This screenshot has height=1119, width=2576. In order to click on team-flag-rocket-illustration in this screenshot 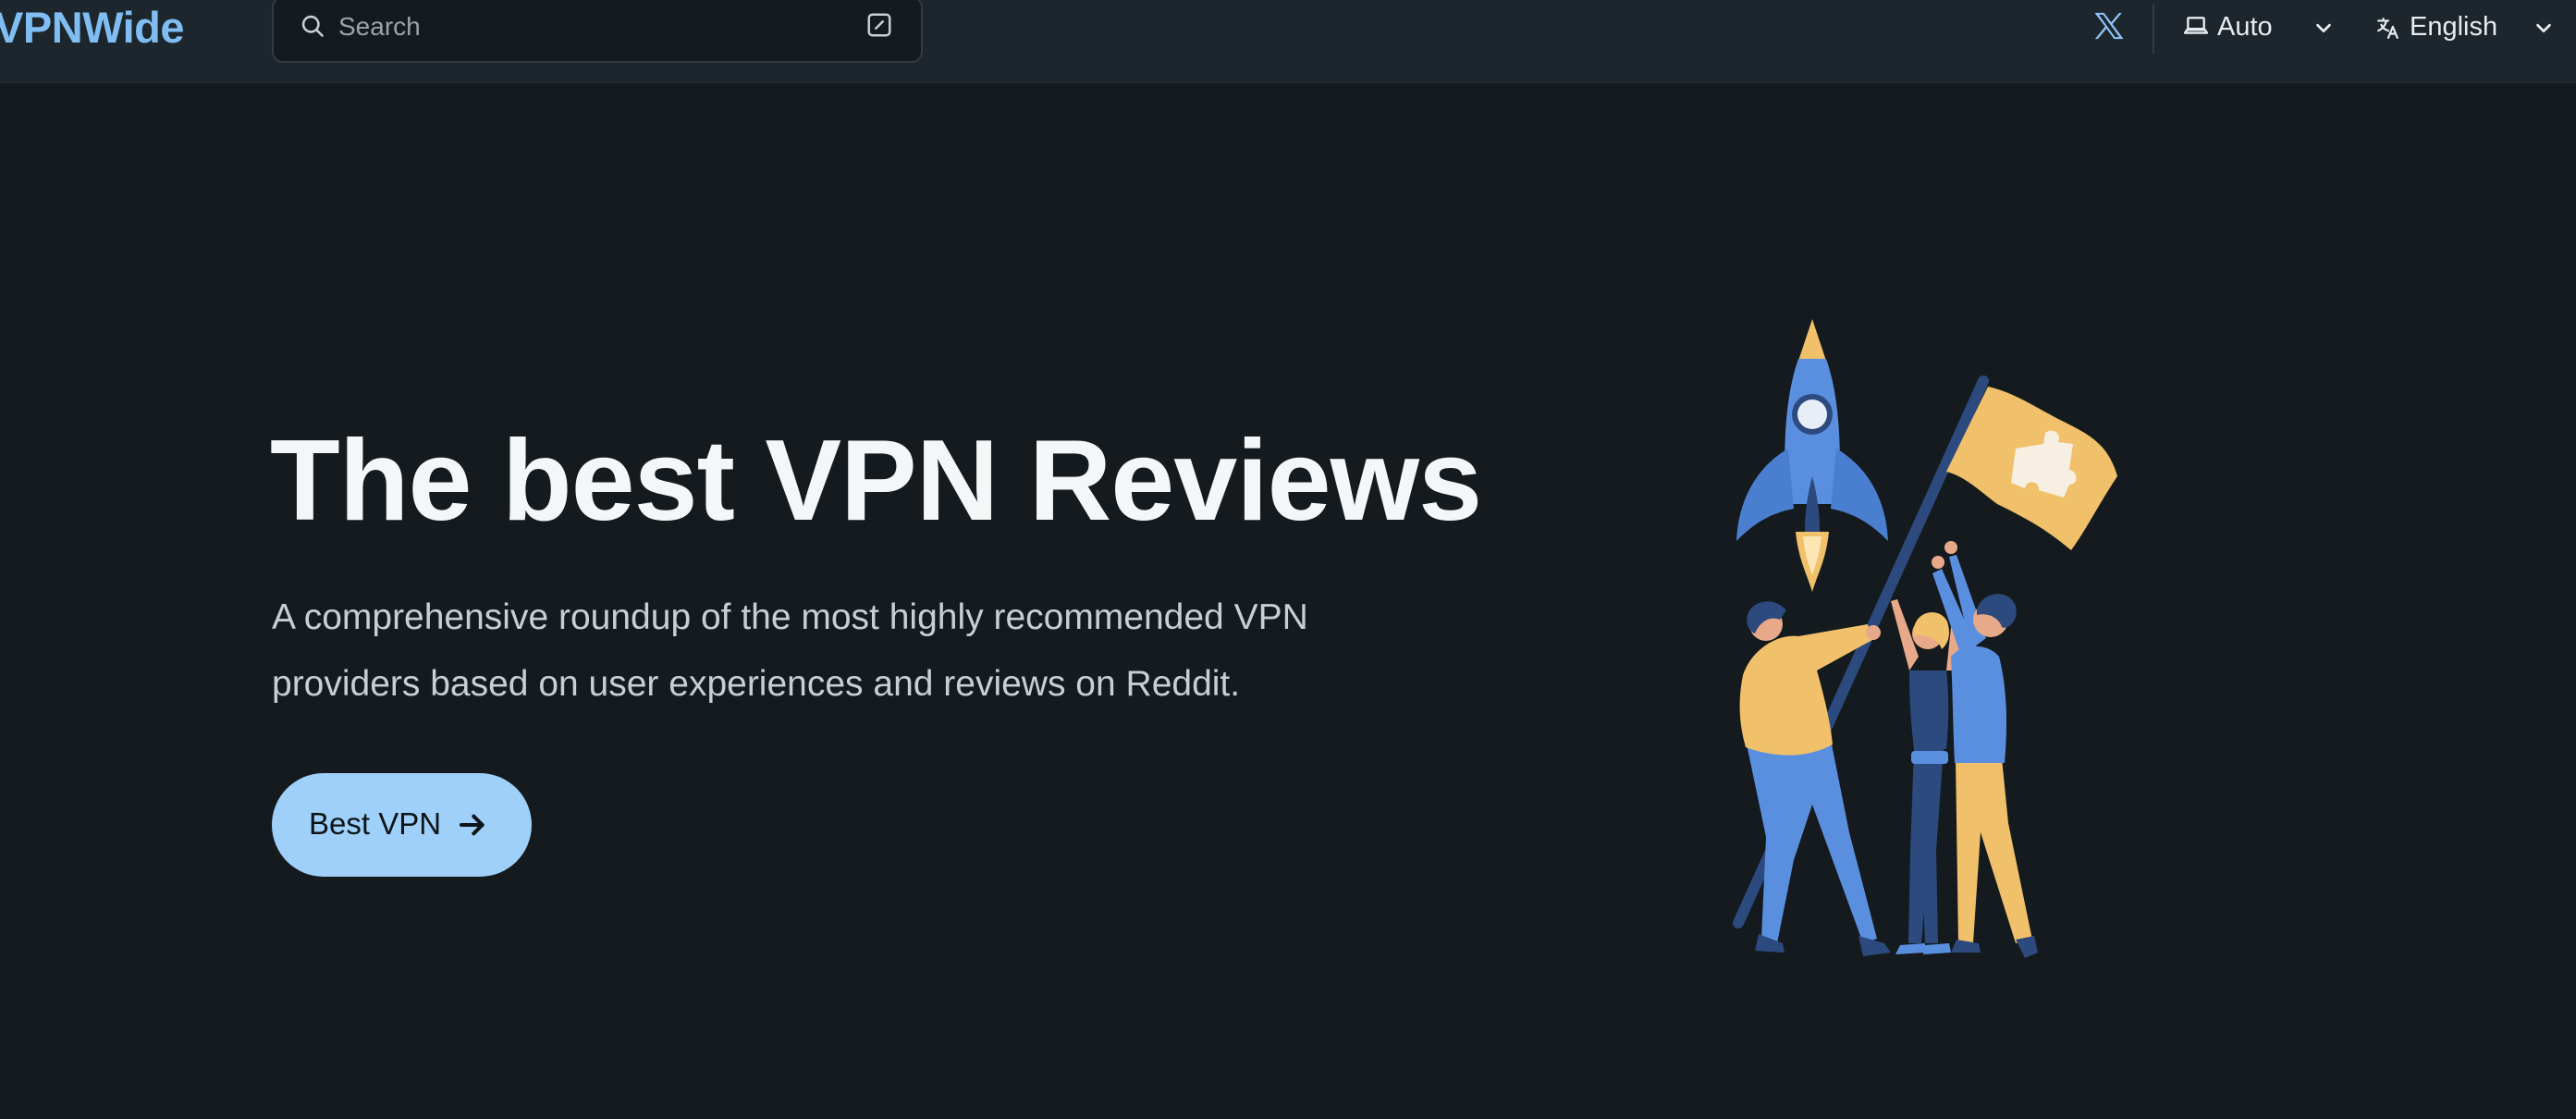, I will do `click(1925, 639)`.